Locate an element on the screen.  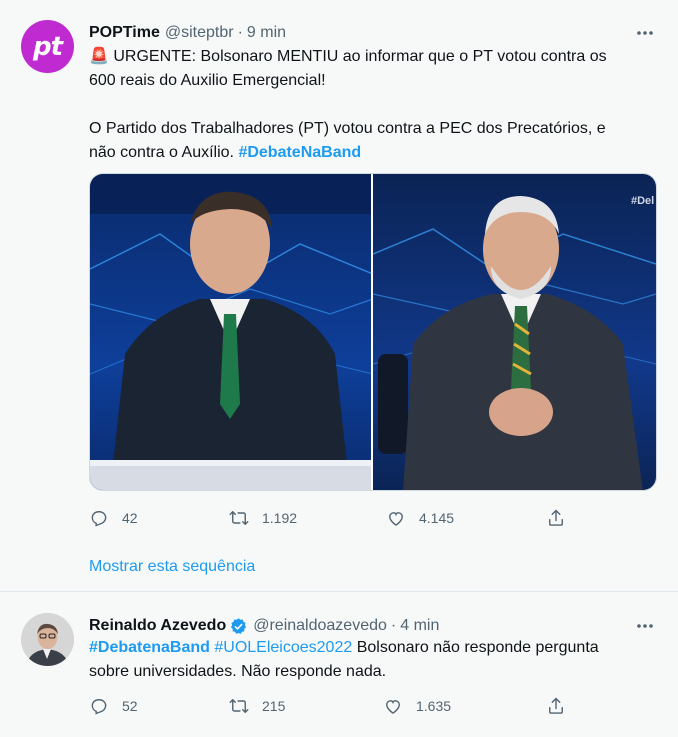
avatar-reinaldo-azevedo is located at coordinates (47, 639).